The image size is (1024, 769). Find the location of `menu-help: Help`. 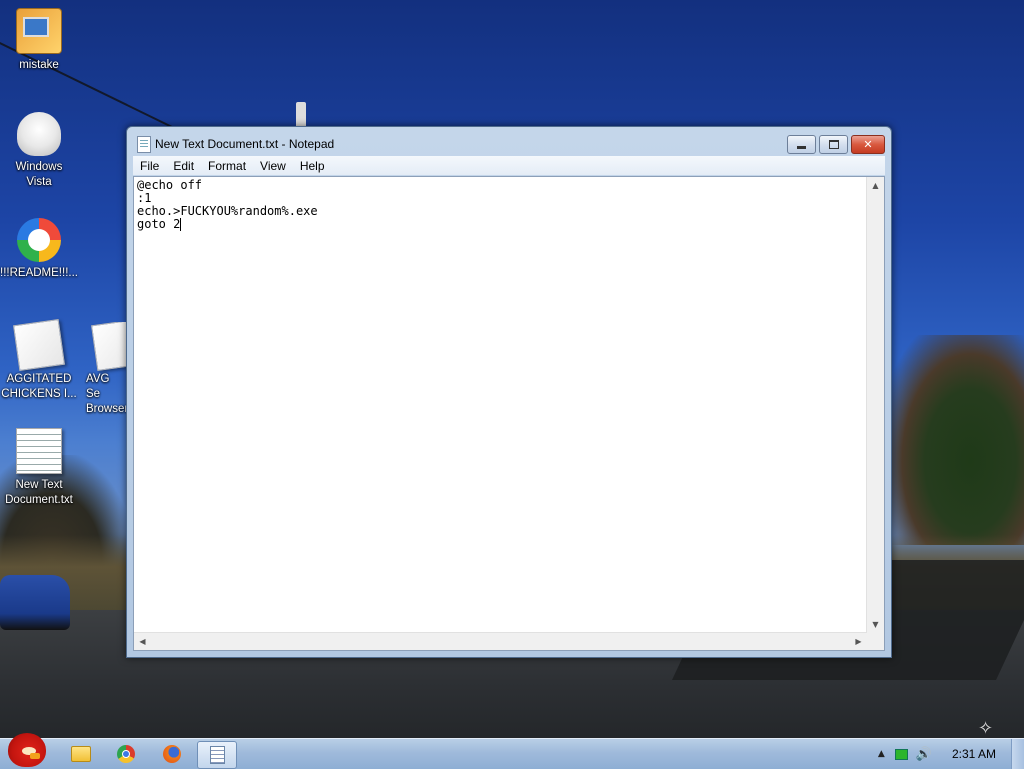

menu-help: Help is located at coordinates (312, 166).